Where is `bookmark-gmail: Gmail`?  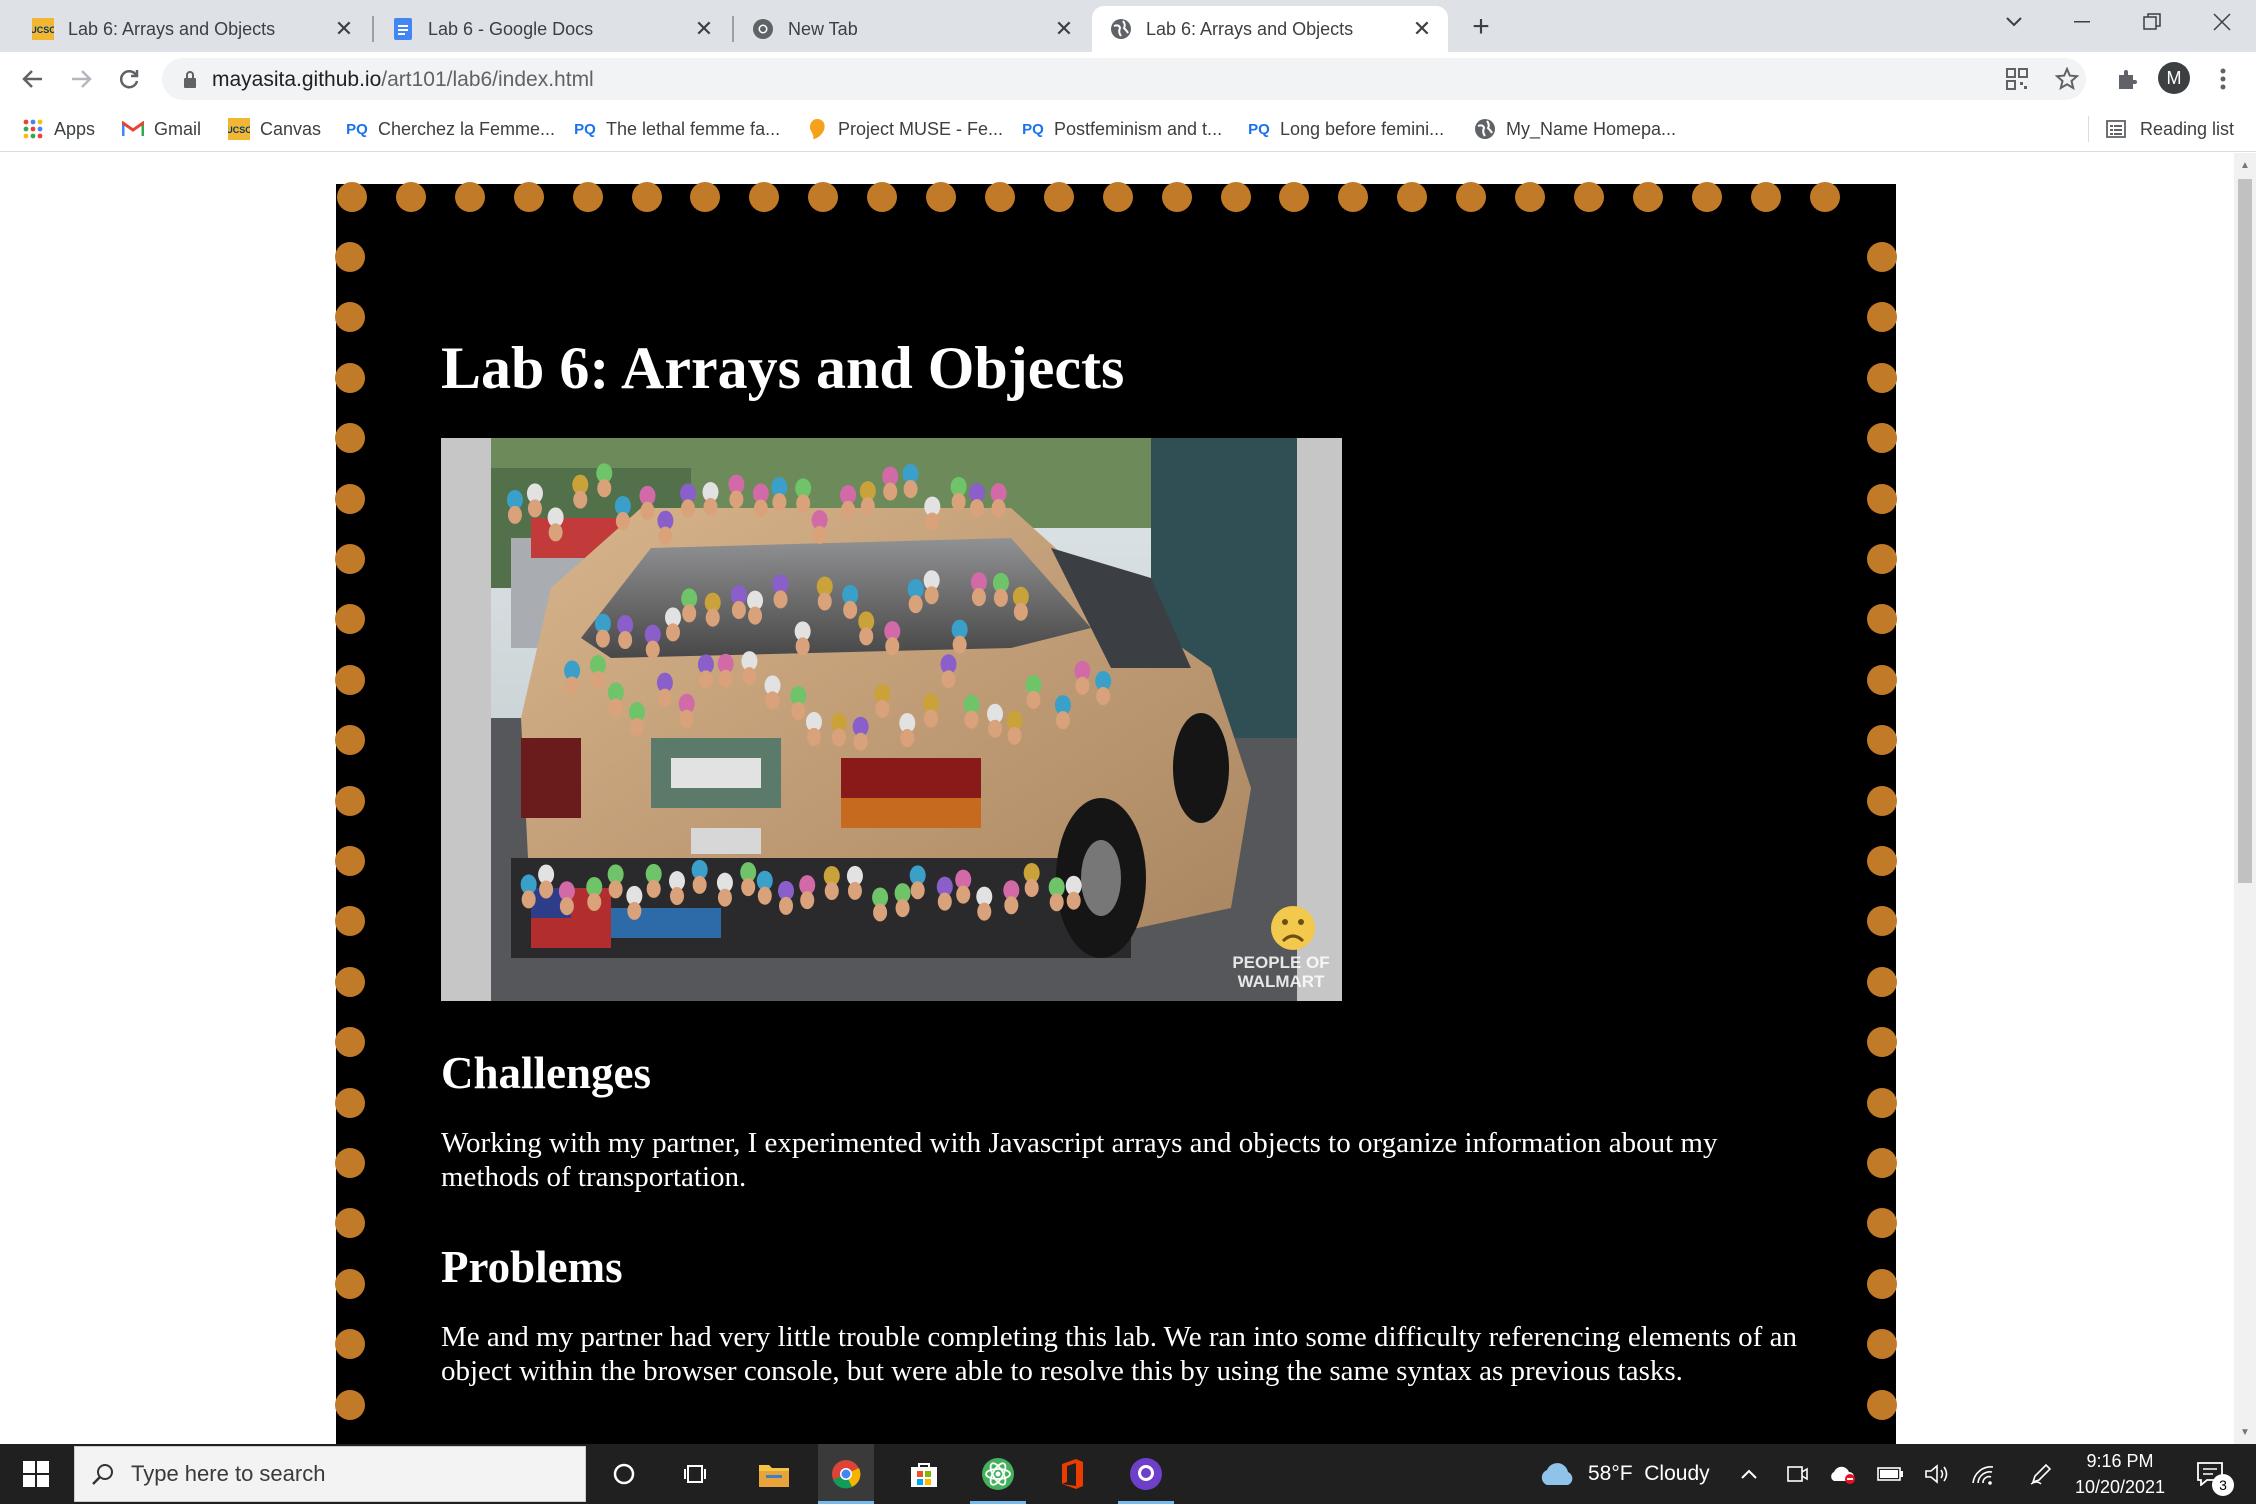
bookmark-gmail: Gmail is located at coordinates (161, 129).